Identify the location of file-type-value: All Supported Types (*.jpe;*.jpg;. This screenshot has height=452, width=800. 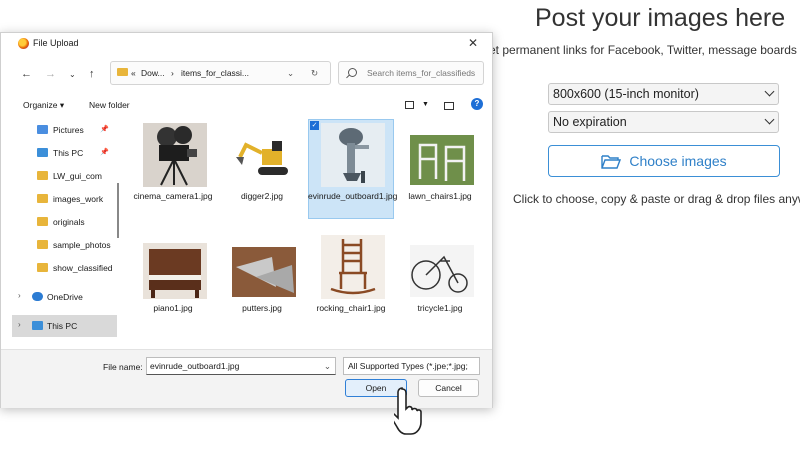
(408, 366).